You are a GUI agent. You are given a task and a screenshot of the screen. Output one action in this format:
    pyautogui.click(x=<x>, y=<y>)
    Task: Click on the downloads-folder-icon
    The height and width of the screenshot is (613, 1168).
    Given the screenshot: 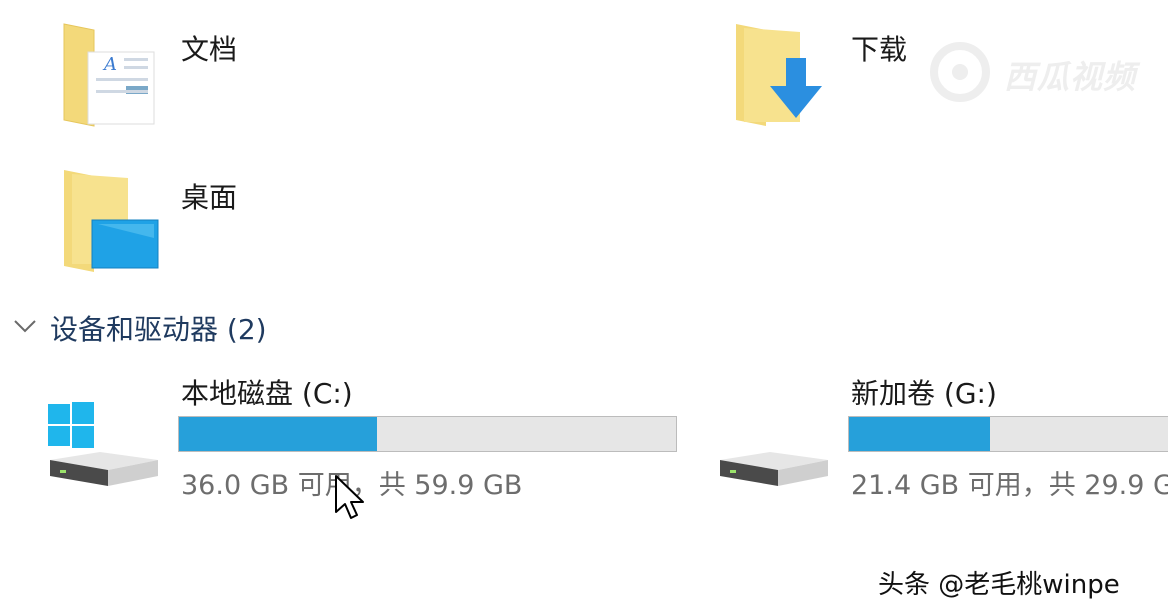 What is the action you would take?
    pyautogui.click(x=780, y=77)
    